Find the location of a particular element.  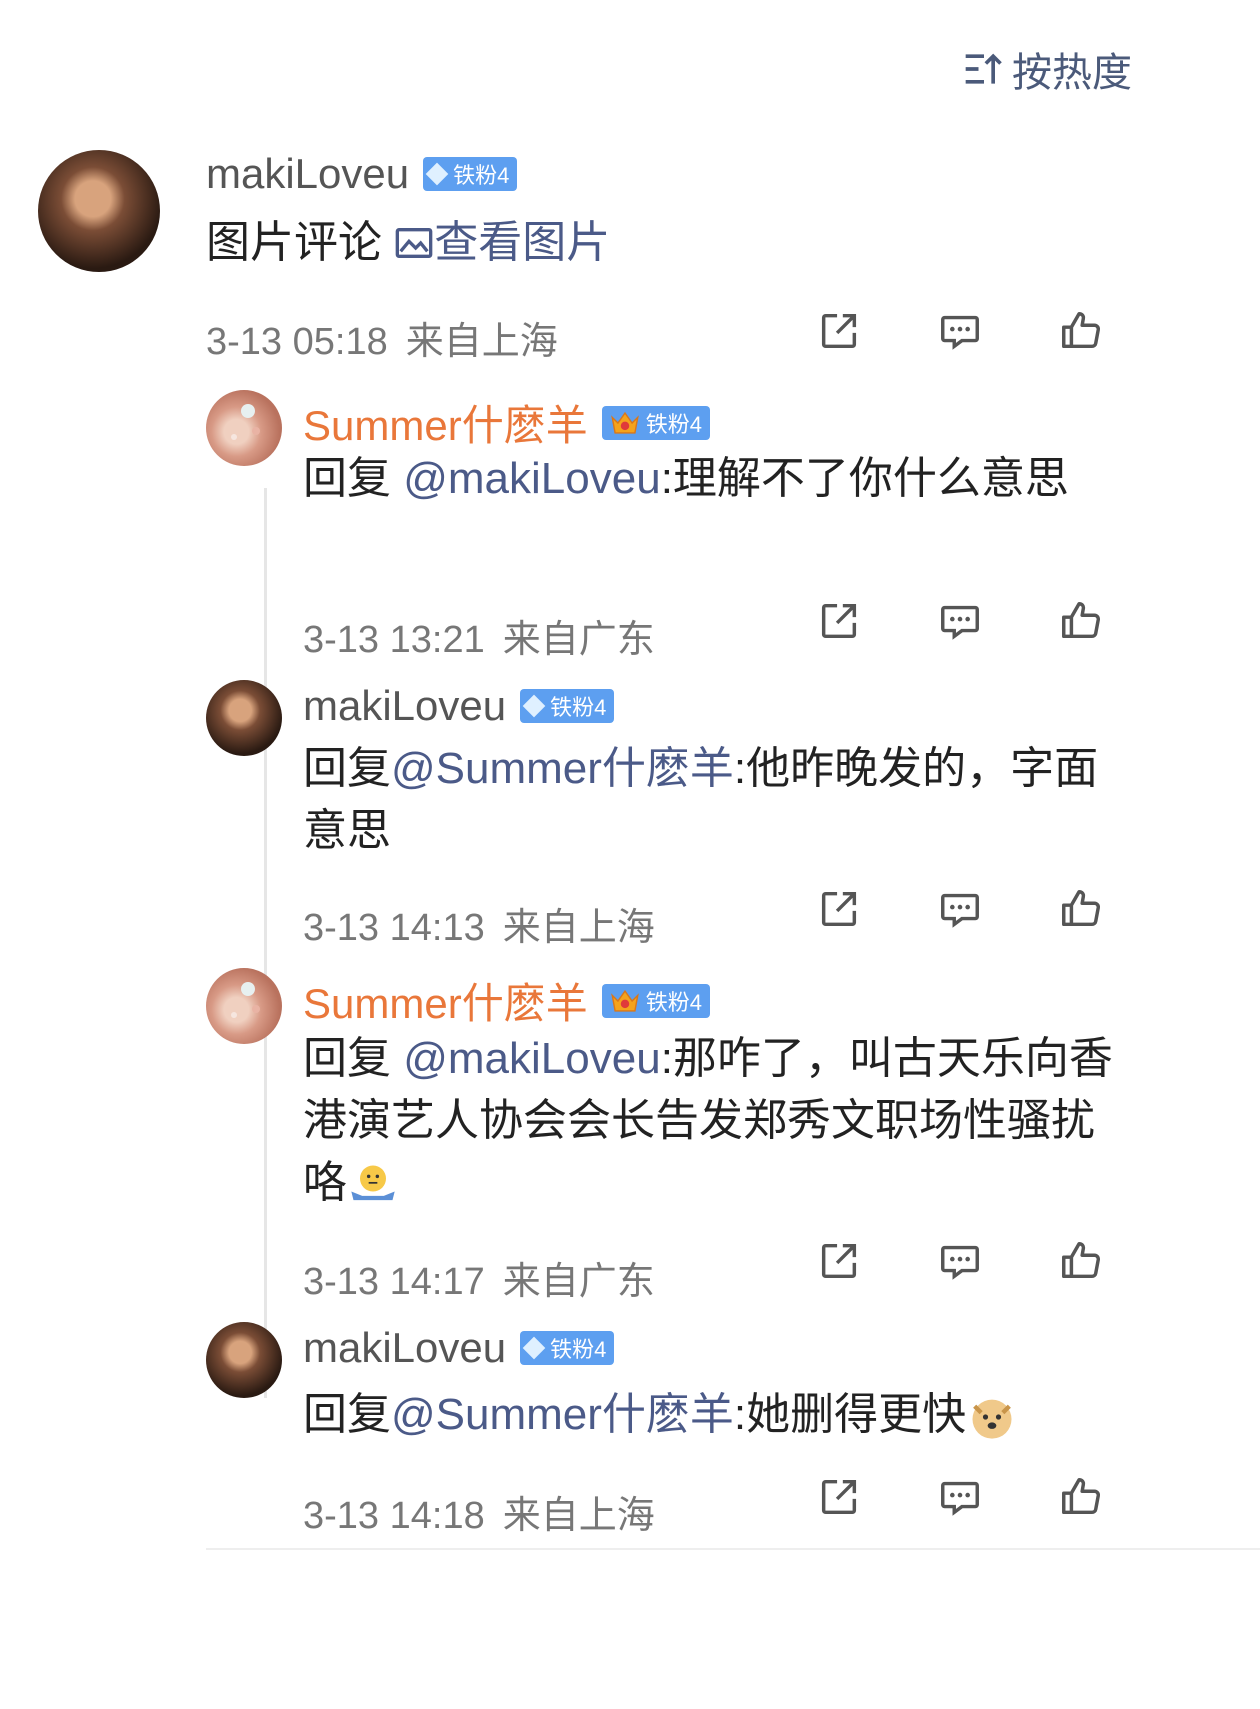

timestamp: 3-13 14:18 is located at coordinates (394, 1516).